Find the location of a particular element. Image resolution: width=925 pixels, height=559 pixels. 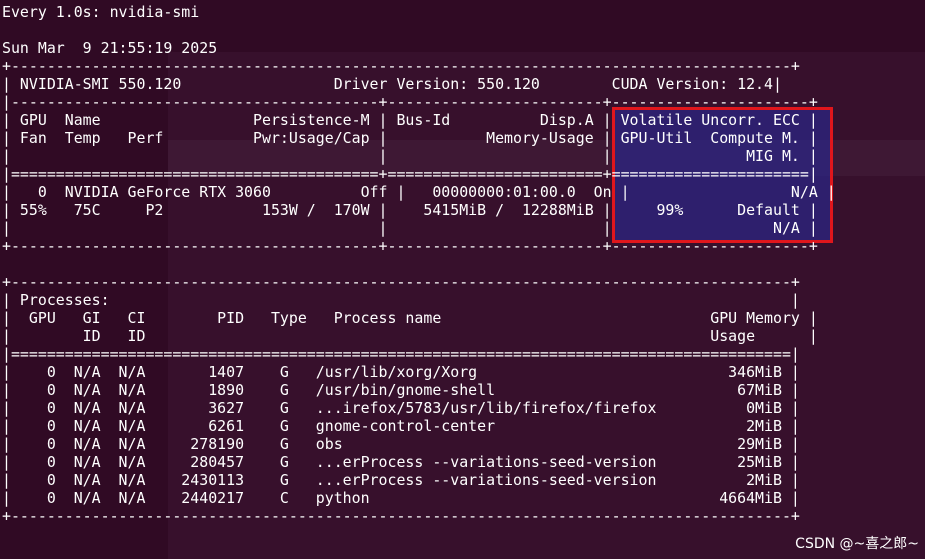

watermark: CSDN @~喜之郎~ is located at coordinates (857, 544).